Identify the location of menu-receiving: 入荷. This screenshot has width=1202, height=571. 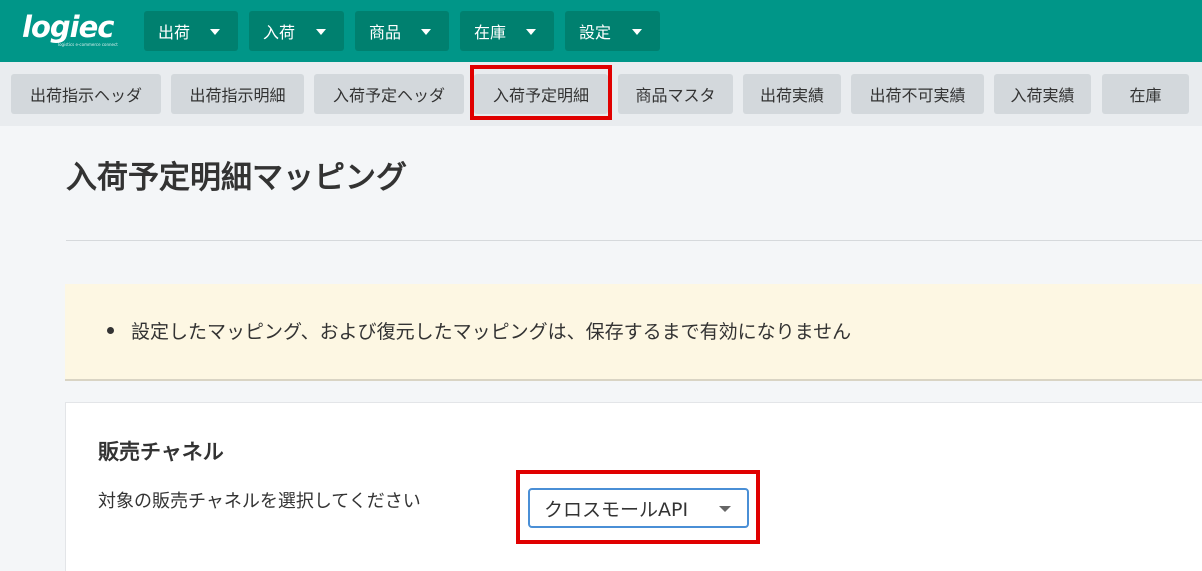
(296, 31).